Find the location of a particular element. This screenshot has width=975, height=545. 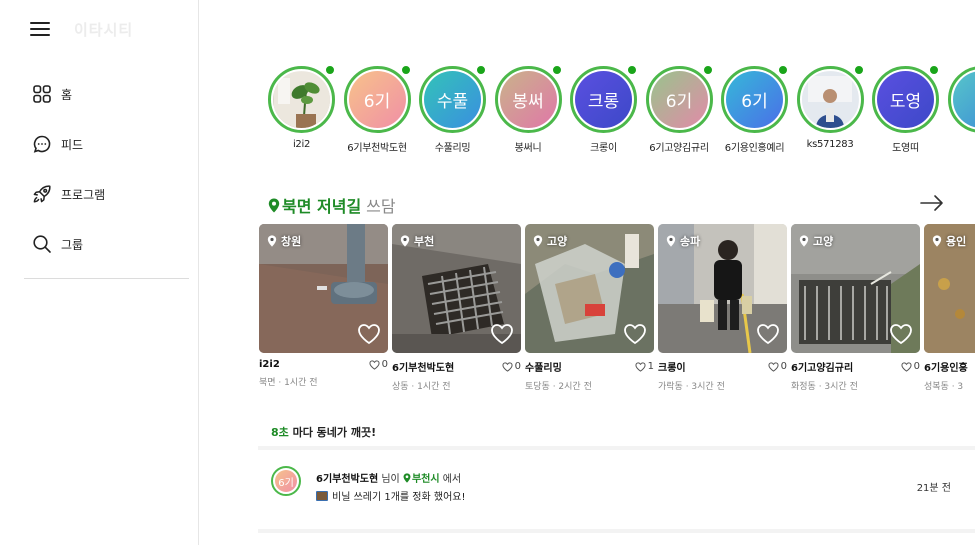

sidebar-item-home: 홈 is located at coordinates (112, 94).